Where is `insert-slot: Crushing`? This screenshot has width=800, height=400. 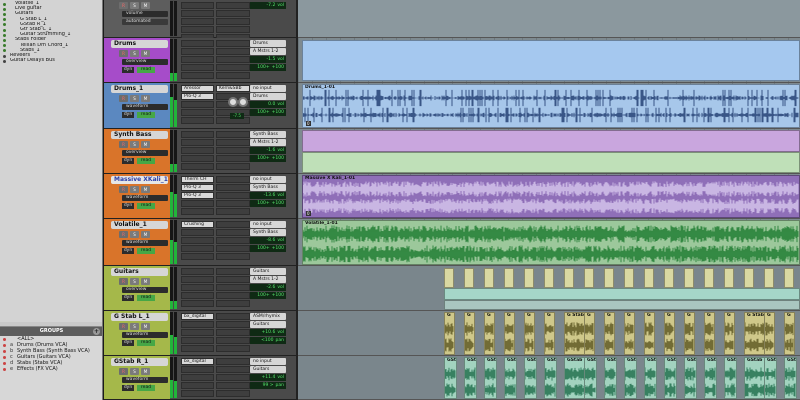 insert-slot: Crushing is located at coordinates (197, 224).